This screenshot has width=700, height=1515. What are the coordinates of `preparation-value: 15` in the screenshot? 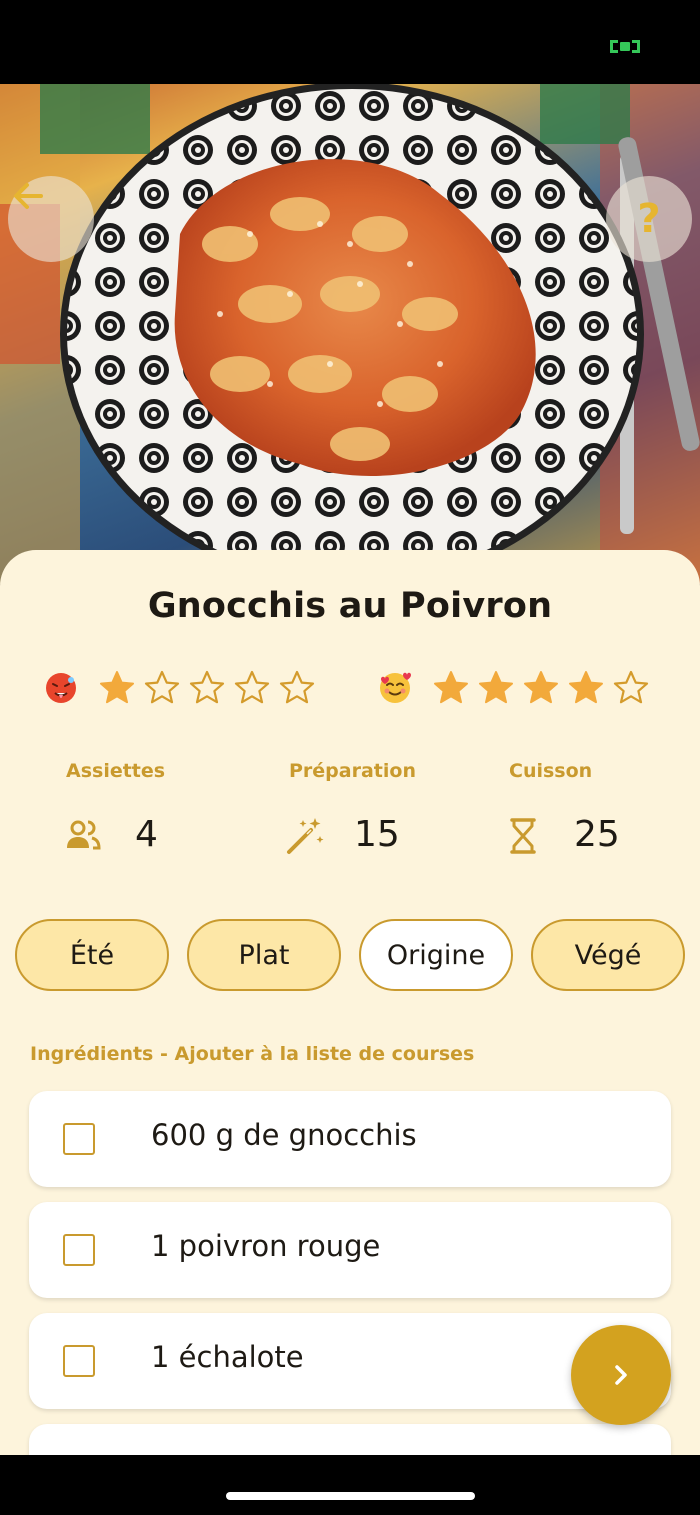 It's located at (377, 834).